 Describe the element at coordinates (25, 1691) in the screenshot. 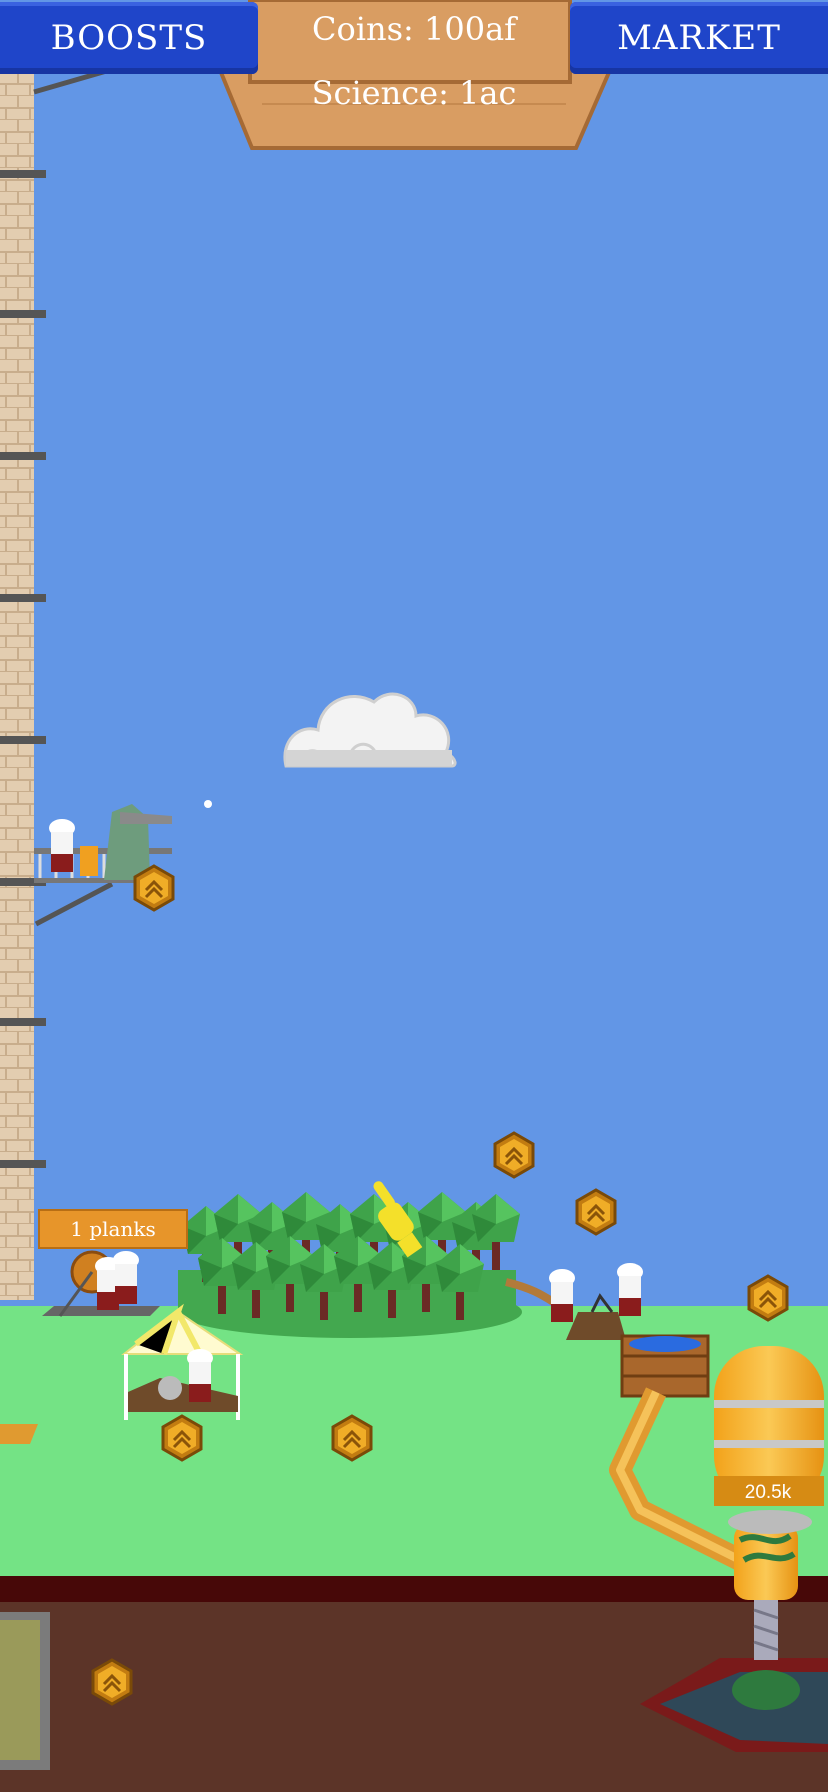

I see `mine-entrance` at that location.